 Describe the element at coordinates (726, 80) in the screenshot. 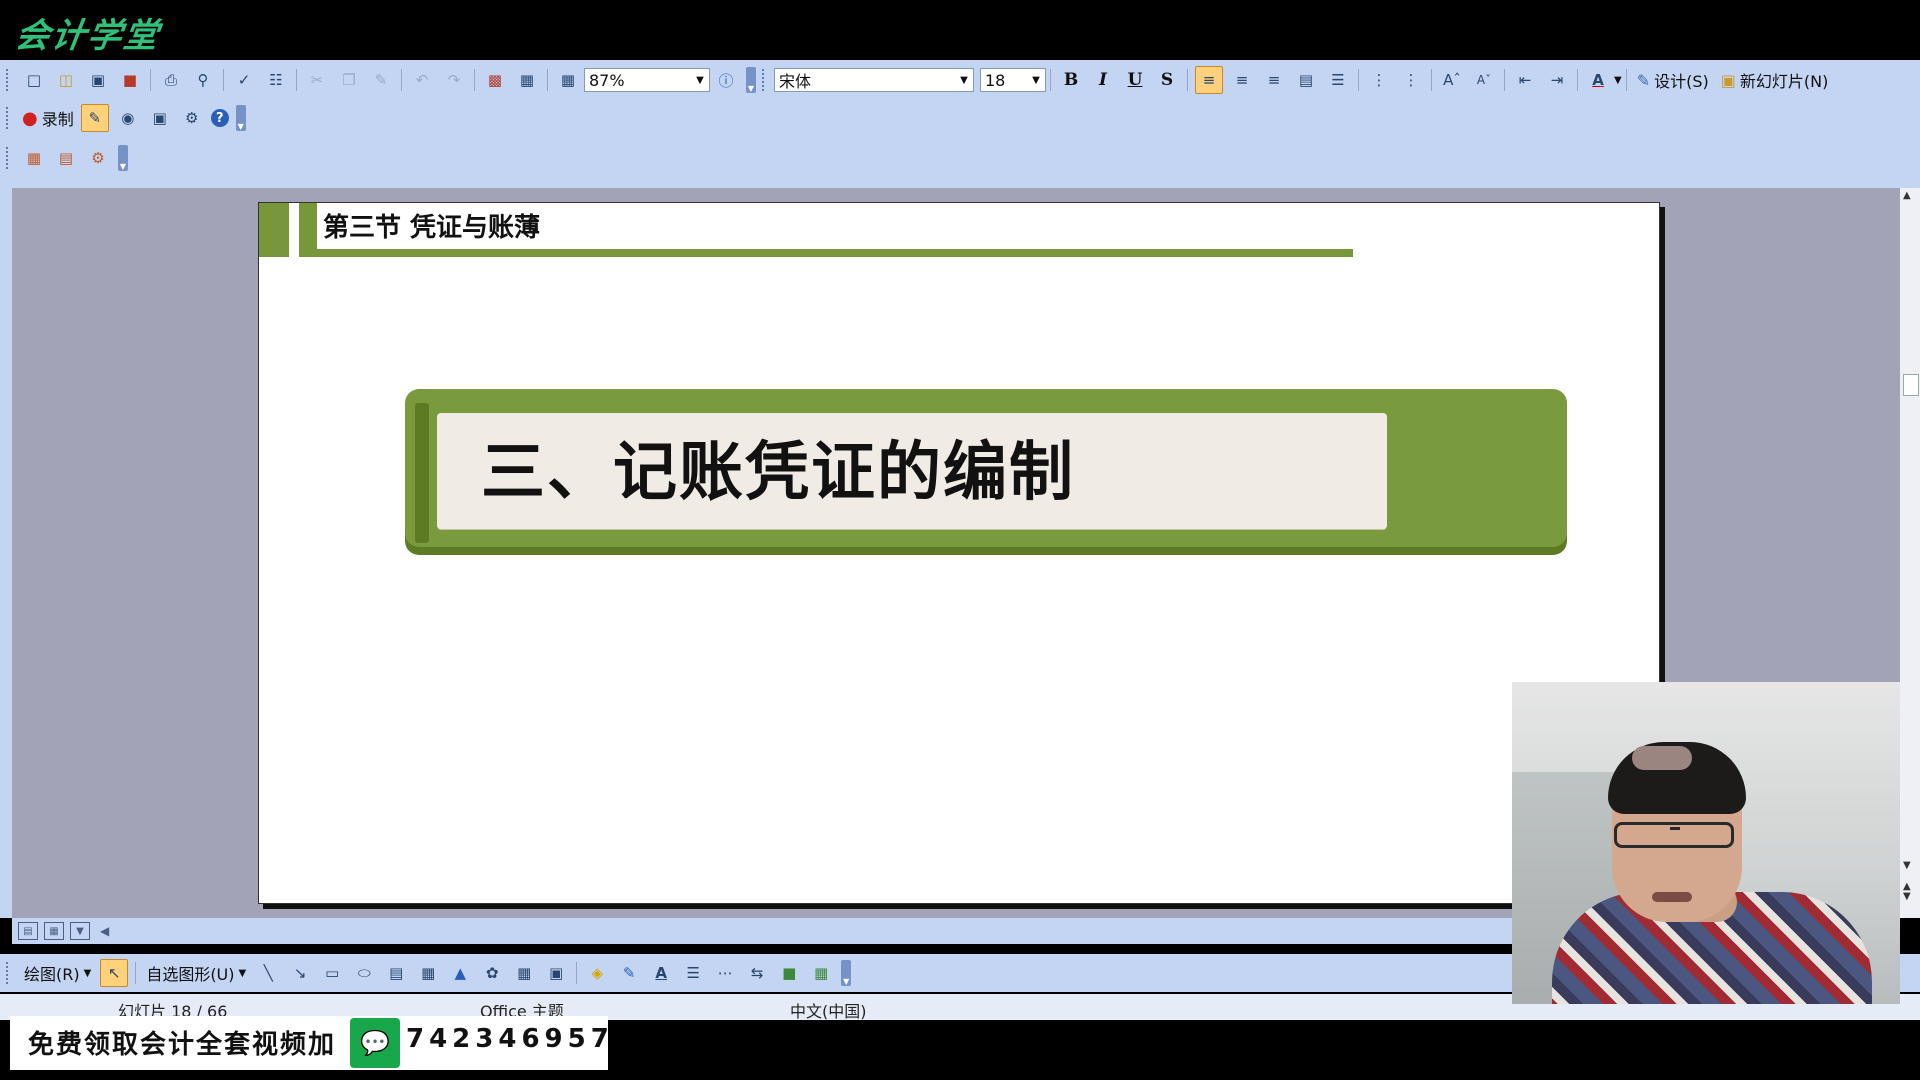

I see `help-icon: ⓘ` at that location.